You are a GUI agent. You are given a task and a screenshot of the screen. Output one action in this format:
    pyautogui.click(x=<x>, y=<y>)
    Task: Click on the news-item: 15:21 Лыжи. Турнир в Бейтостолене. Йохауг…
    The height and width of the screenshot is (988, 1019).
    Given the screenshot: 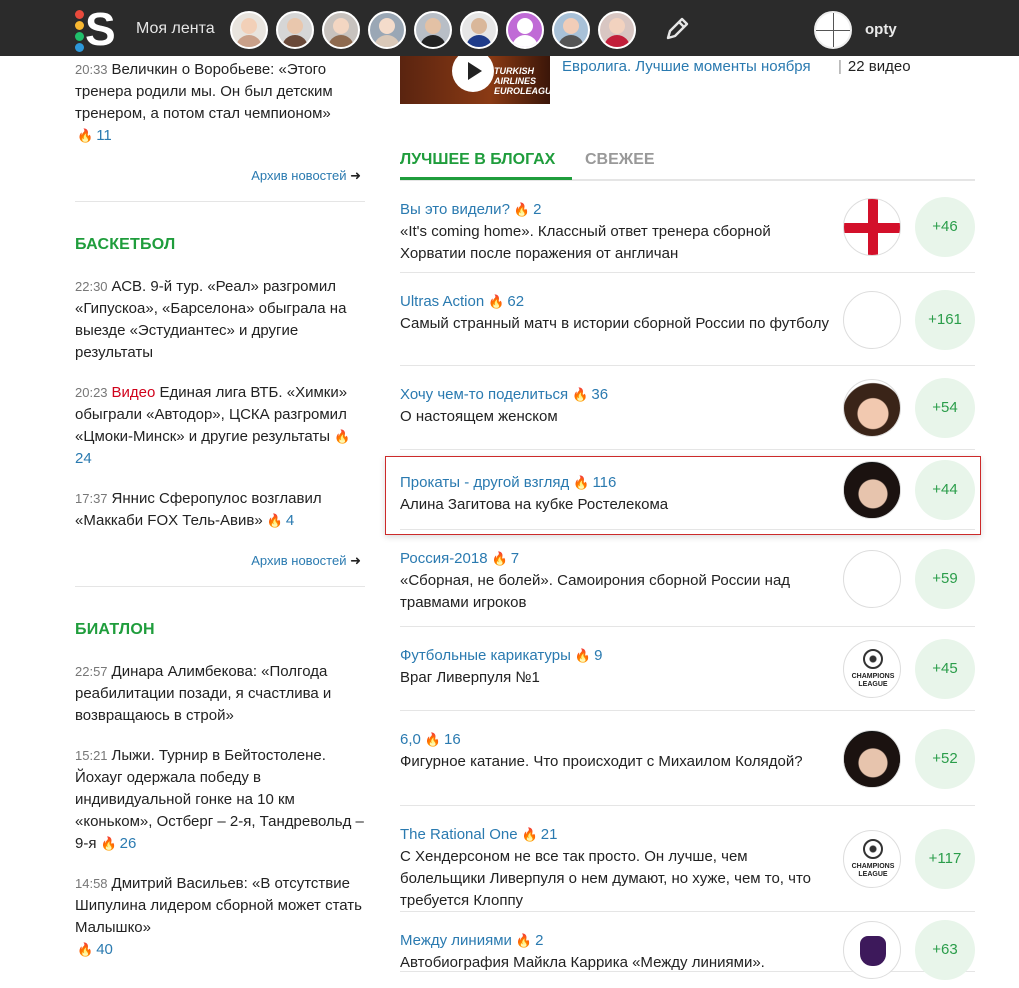 What is the action you would take?
    pyautogui.click(x=220, y=800)
    